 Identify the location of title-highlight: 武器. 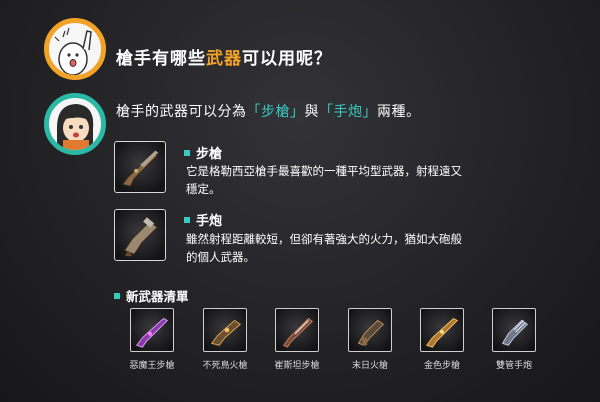
(224, 59).